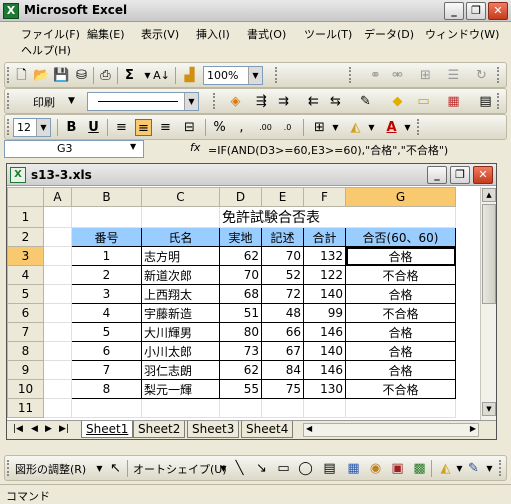  Describe the element at coordinates (180, 370) in the screenshot. I see `data-cell: 羽仁志朗` at that location.